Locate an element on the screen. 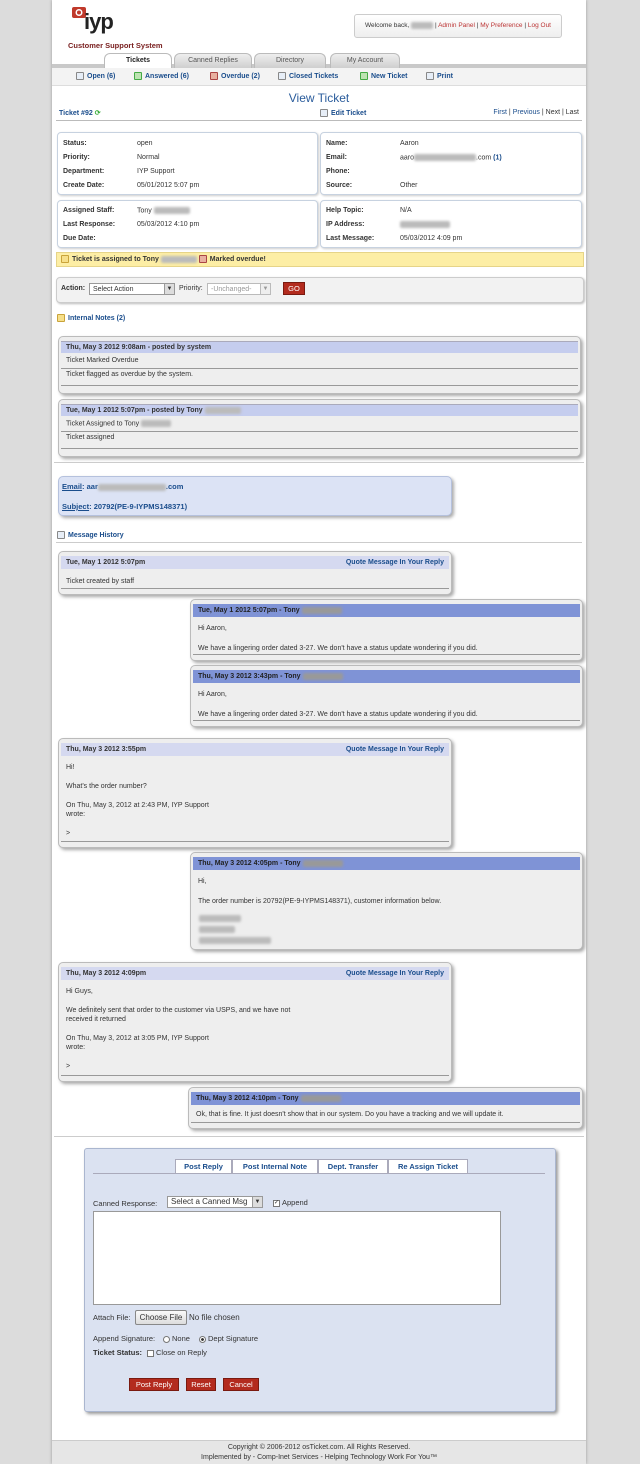 The width and height of the screenshot is (640, 1464). nav-new-ticket: New Ticket is located at coordinates (383, 76).